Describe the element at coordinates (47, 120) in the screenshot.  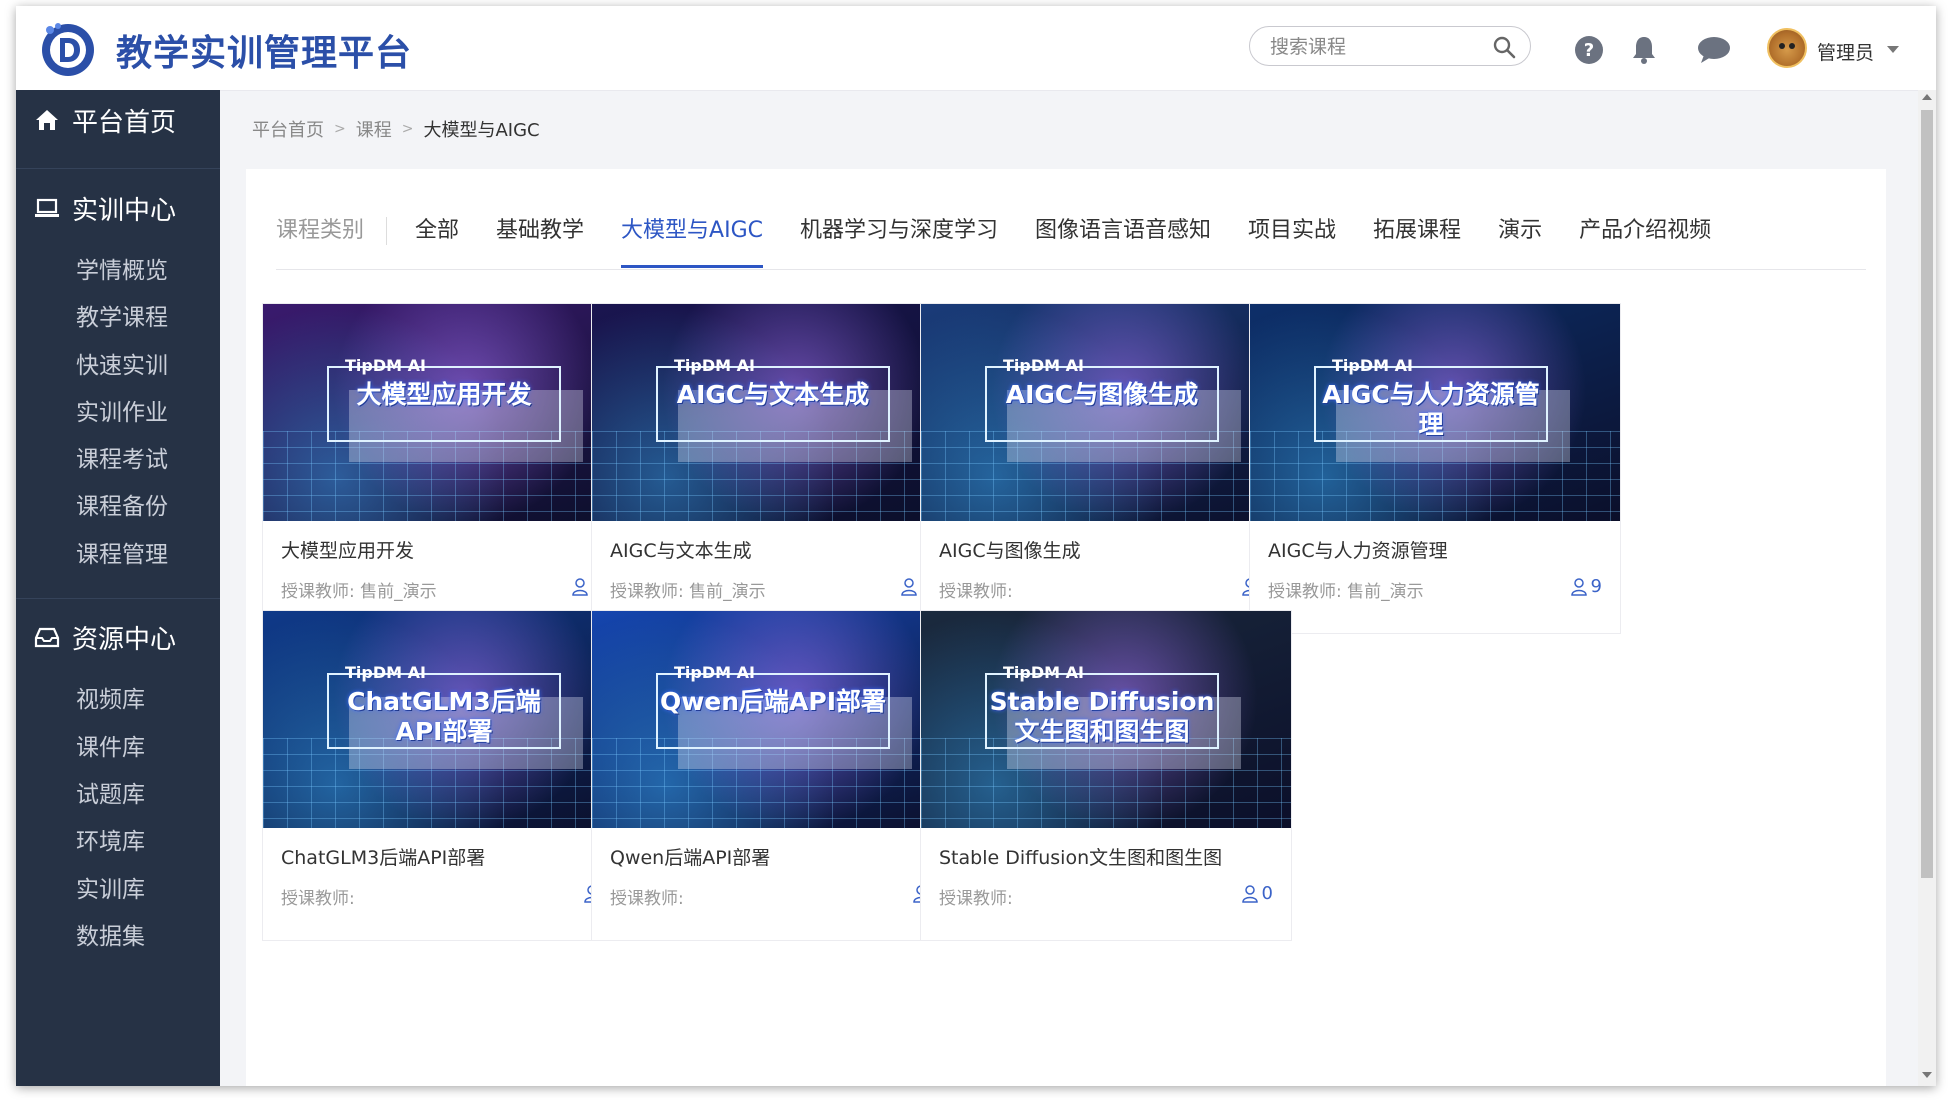
I see `home-icon` at that location.